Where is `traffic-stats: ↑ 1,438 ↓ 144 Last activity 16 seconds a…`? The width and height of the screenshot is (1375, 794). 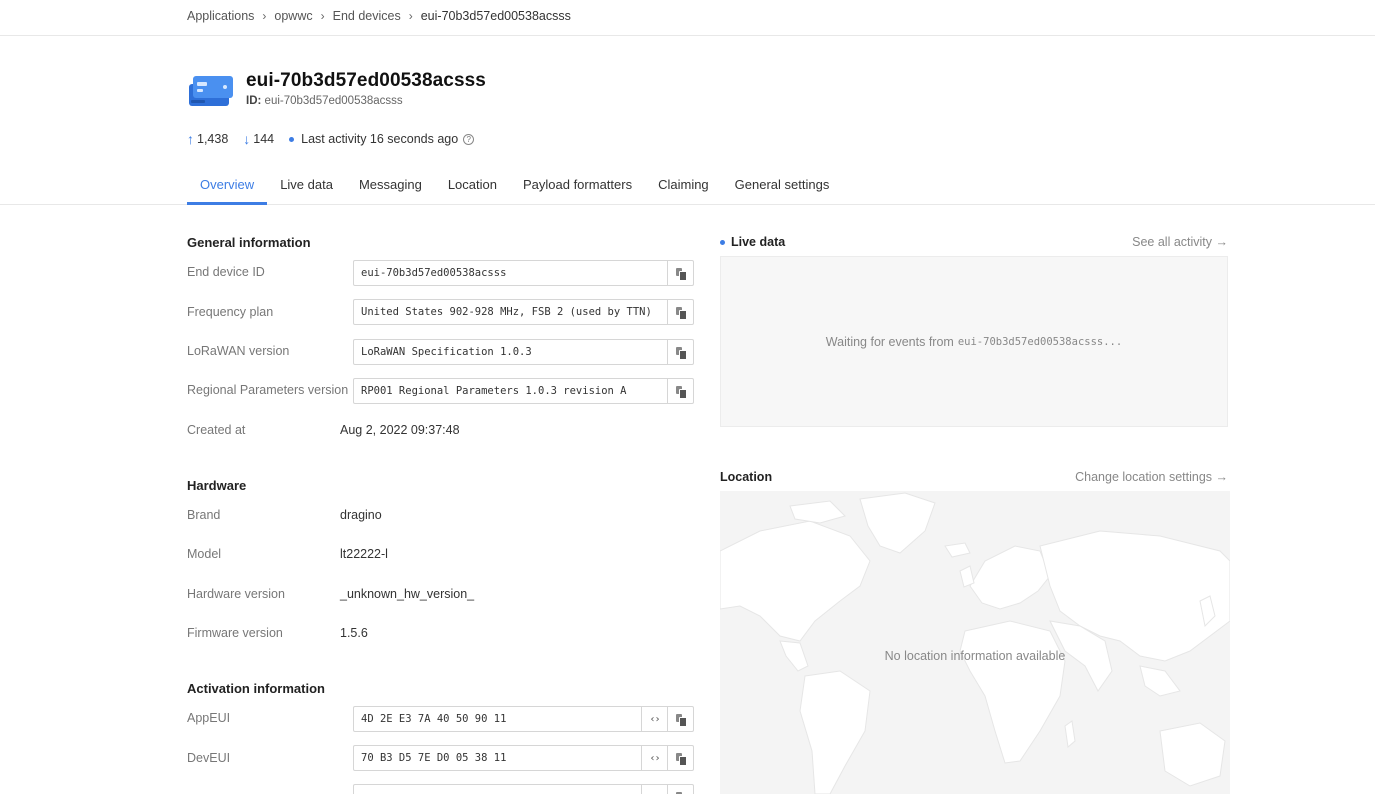
traffic-stats: ↑ 1,438 ↓ 144 Last activity 16 seconds a… is located at coordinates (338, 139).